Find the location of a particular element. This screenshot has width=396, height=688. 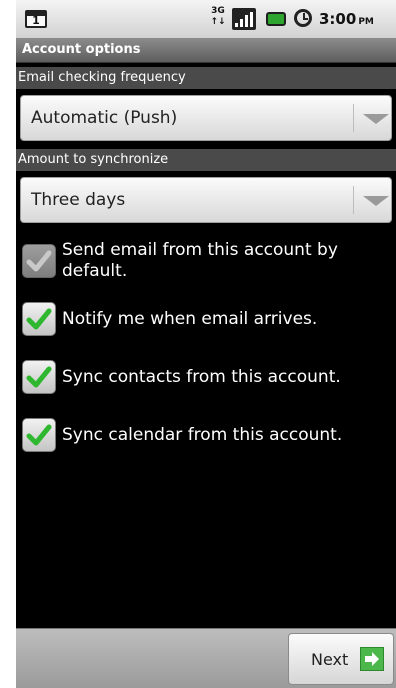

email-frequency-spinner: Automatic (Push) is located at coordinates (206, 118).